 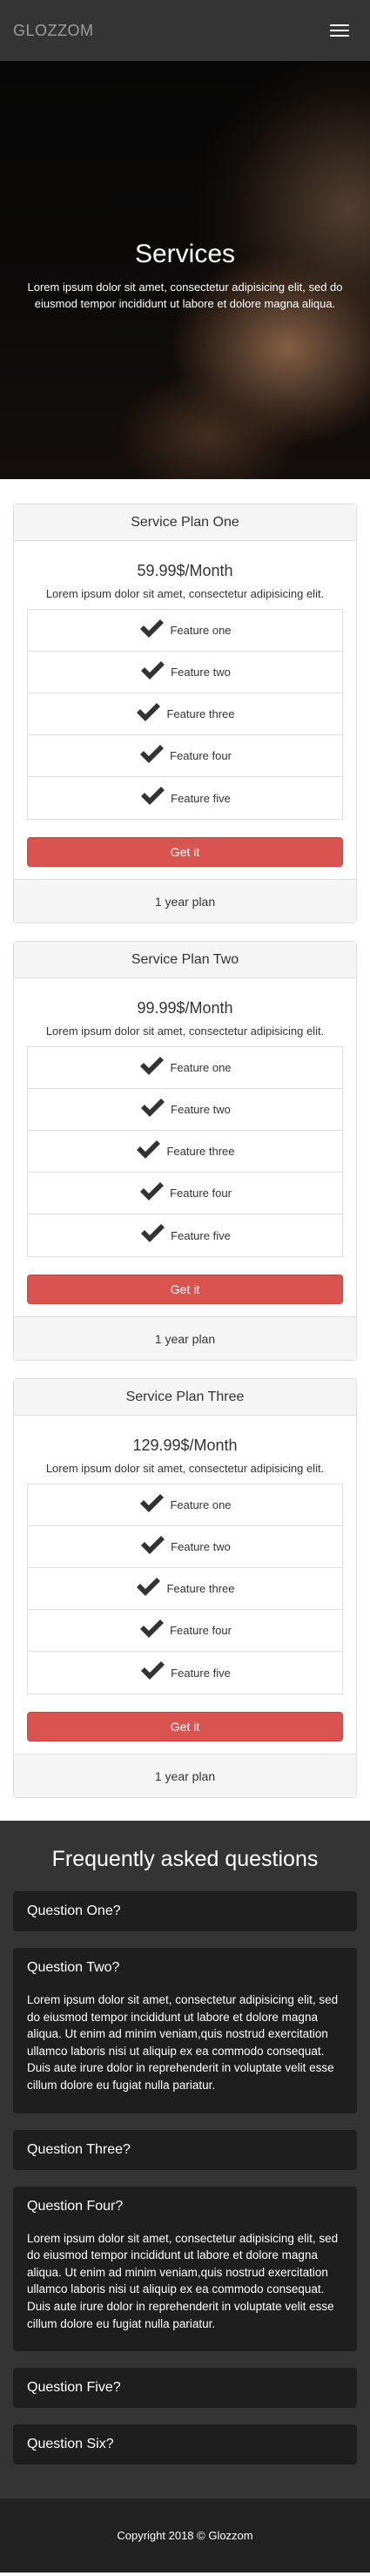 I want to click on faq-item: Question Three?, so click(x=185, y=2149).